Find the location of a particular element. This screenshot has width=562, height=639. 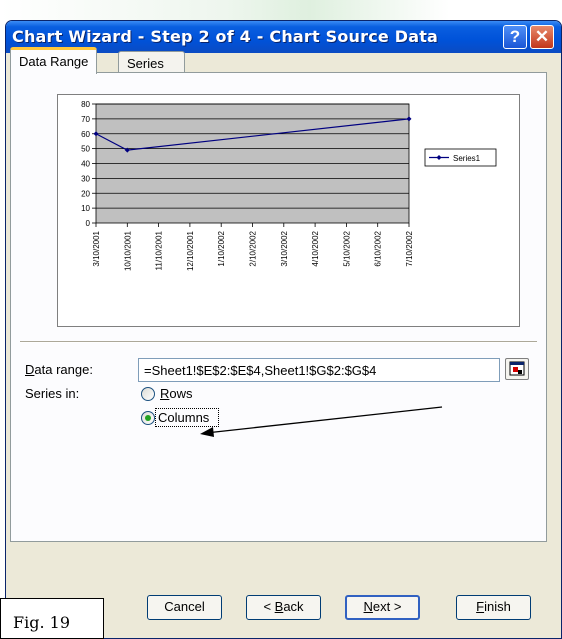

y-tick-label: 10 is located at coordinates (85, 208).